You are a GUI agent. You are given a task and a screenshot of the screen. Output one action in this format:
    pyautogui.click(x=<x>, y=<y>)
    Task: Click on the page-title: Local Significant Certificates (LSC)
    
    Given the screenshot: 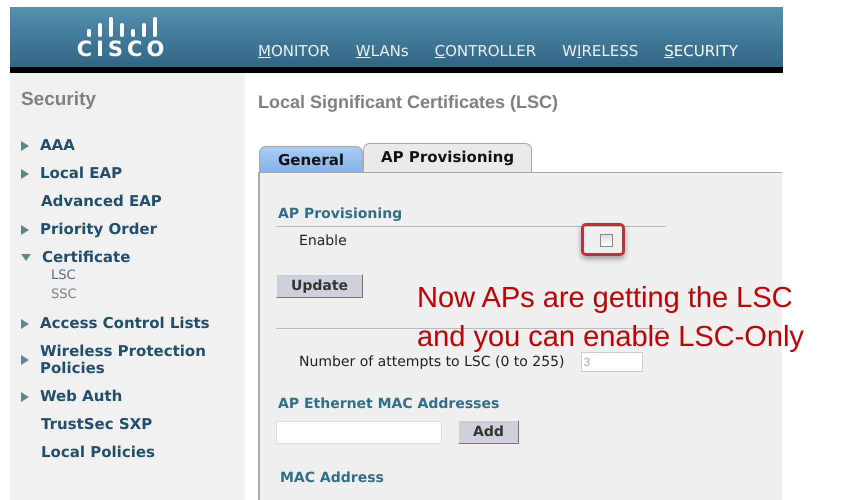 What is the action you would take?
    pyautogui.click(x=409, y=102)
    